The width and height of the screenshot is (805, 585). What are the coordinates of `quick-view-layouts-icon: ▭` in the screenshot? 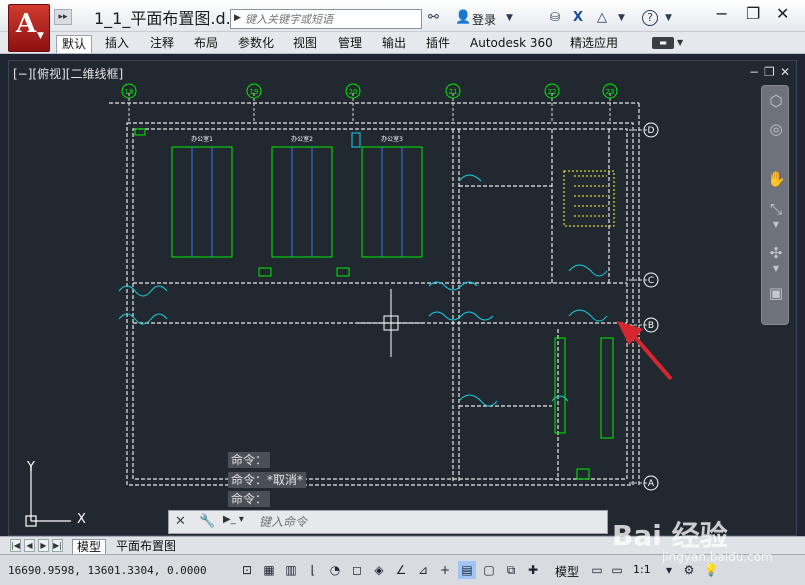 It's located at (597, 570).